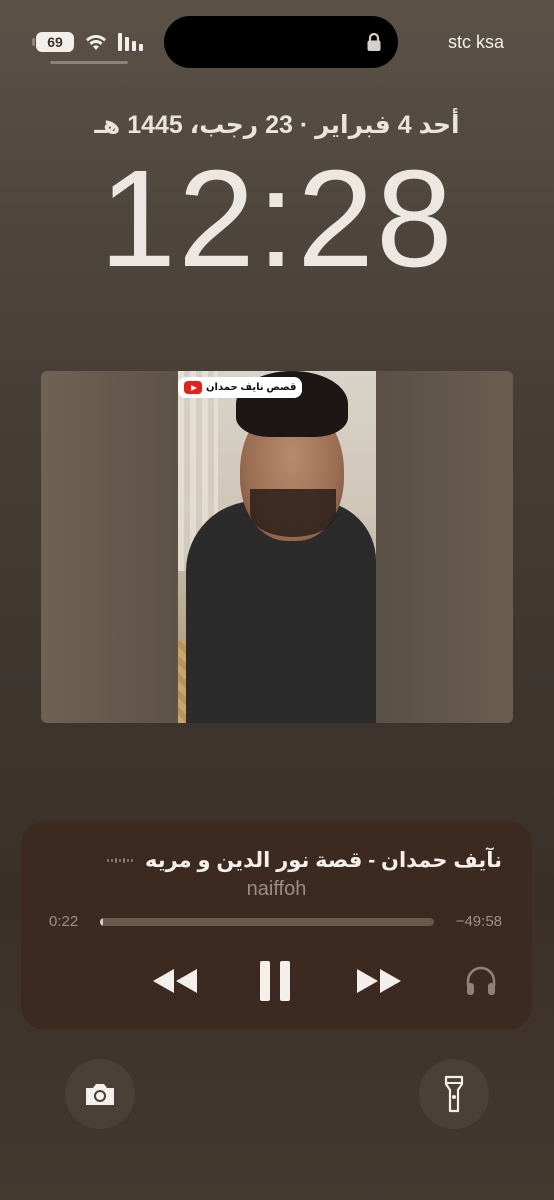 This screenshot has width=554, height=1200. What do you see at coordinates (478, 921) in the screenshot?
I see `remaining-time: −49:58` at bounding box center [478, 921].